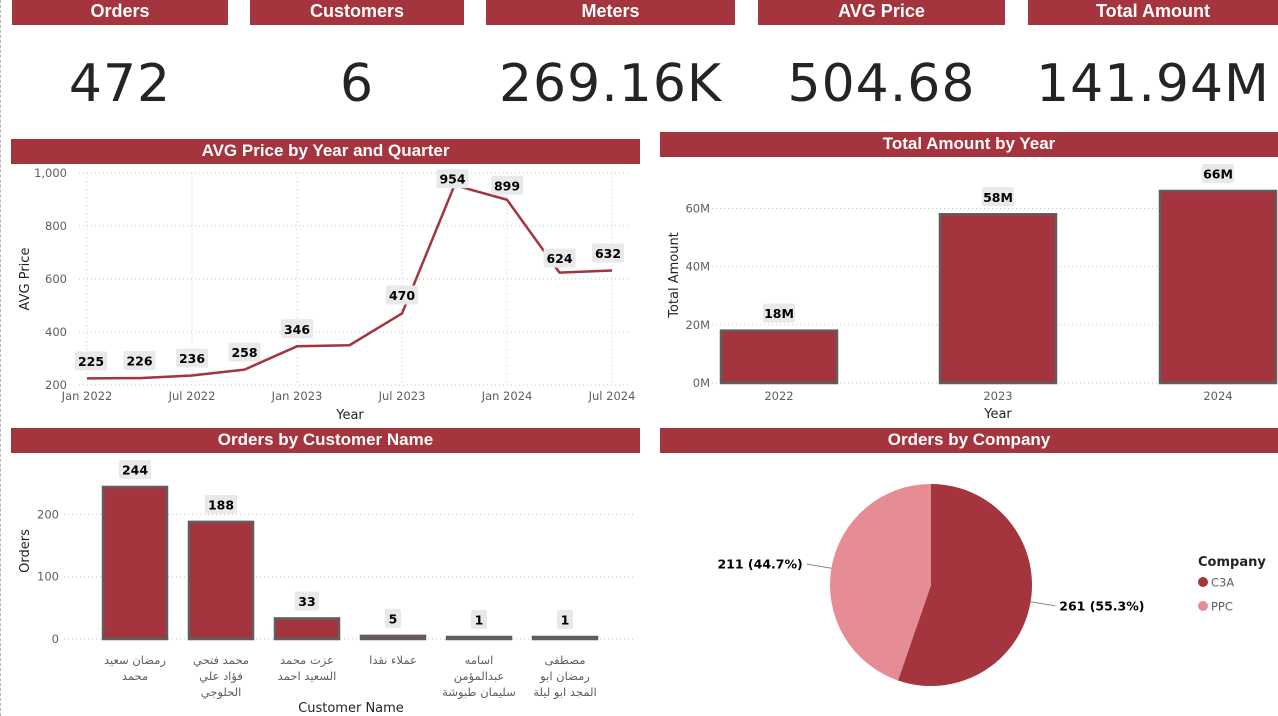  What do you see at coordinates (479, 660) in the screenshot?
I see `orders-customer-x-tick: اسامه` at bounding box center [479, 660].